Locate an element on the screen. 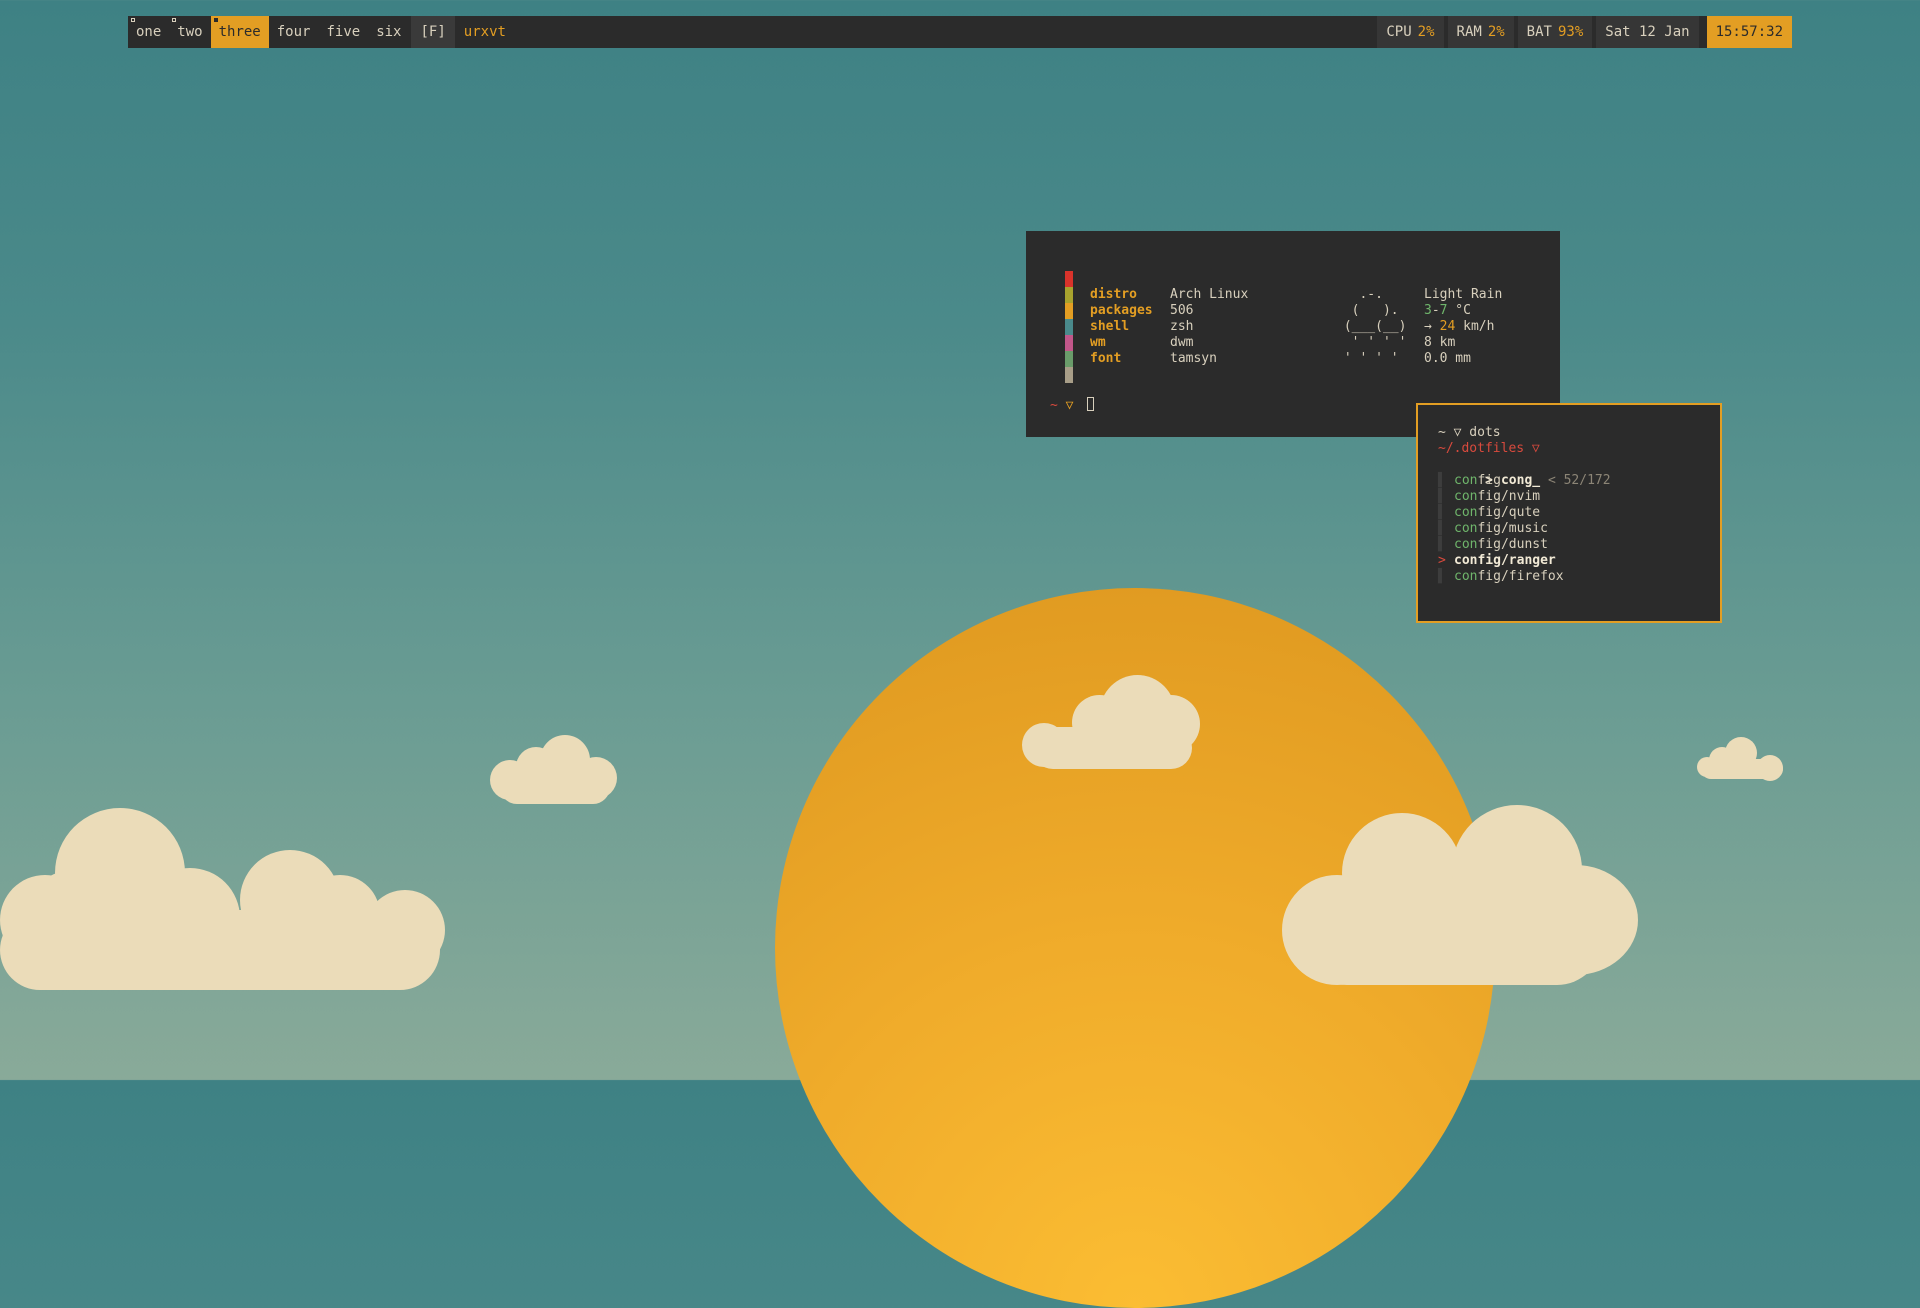  info-row: font tamsyn is located at coordinates (1153, 358).